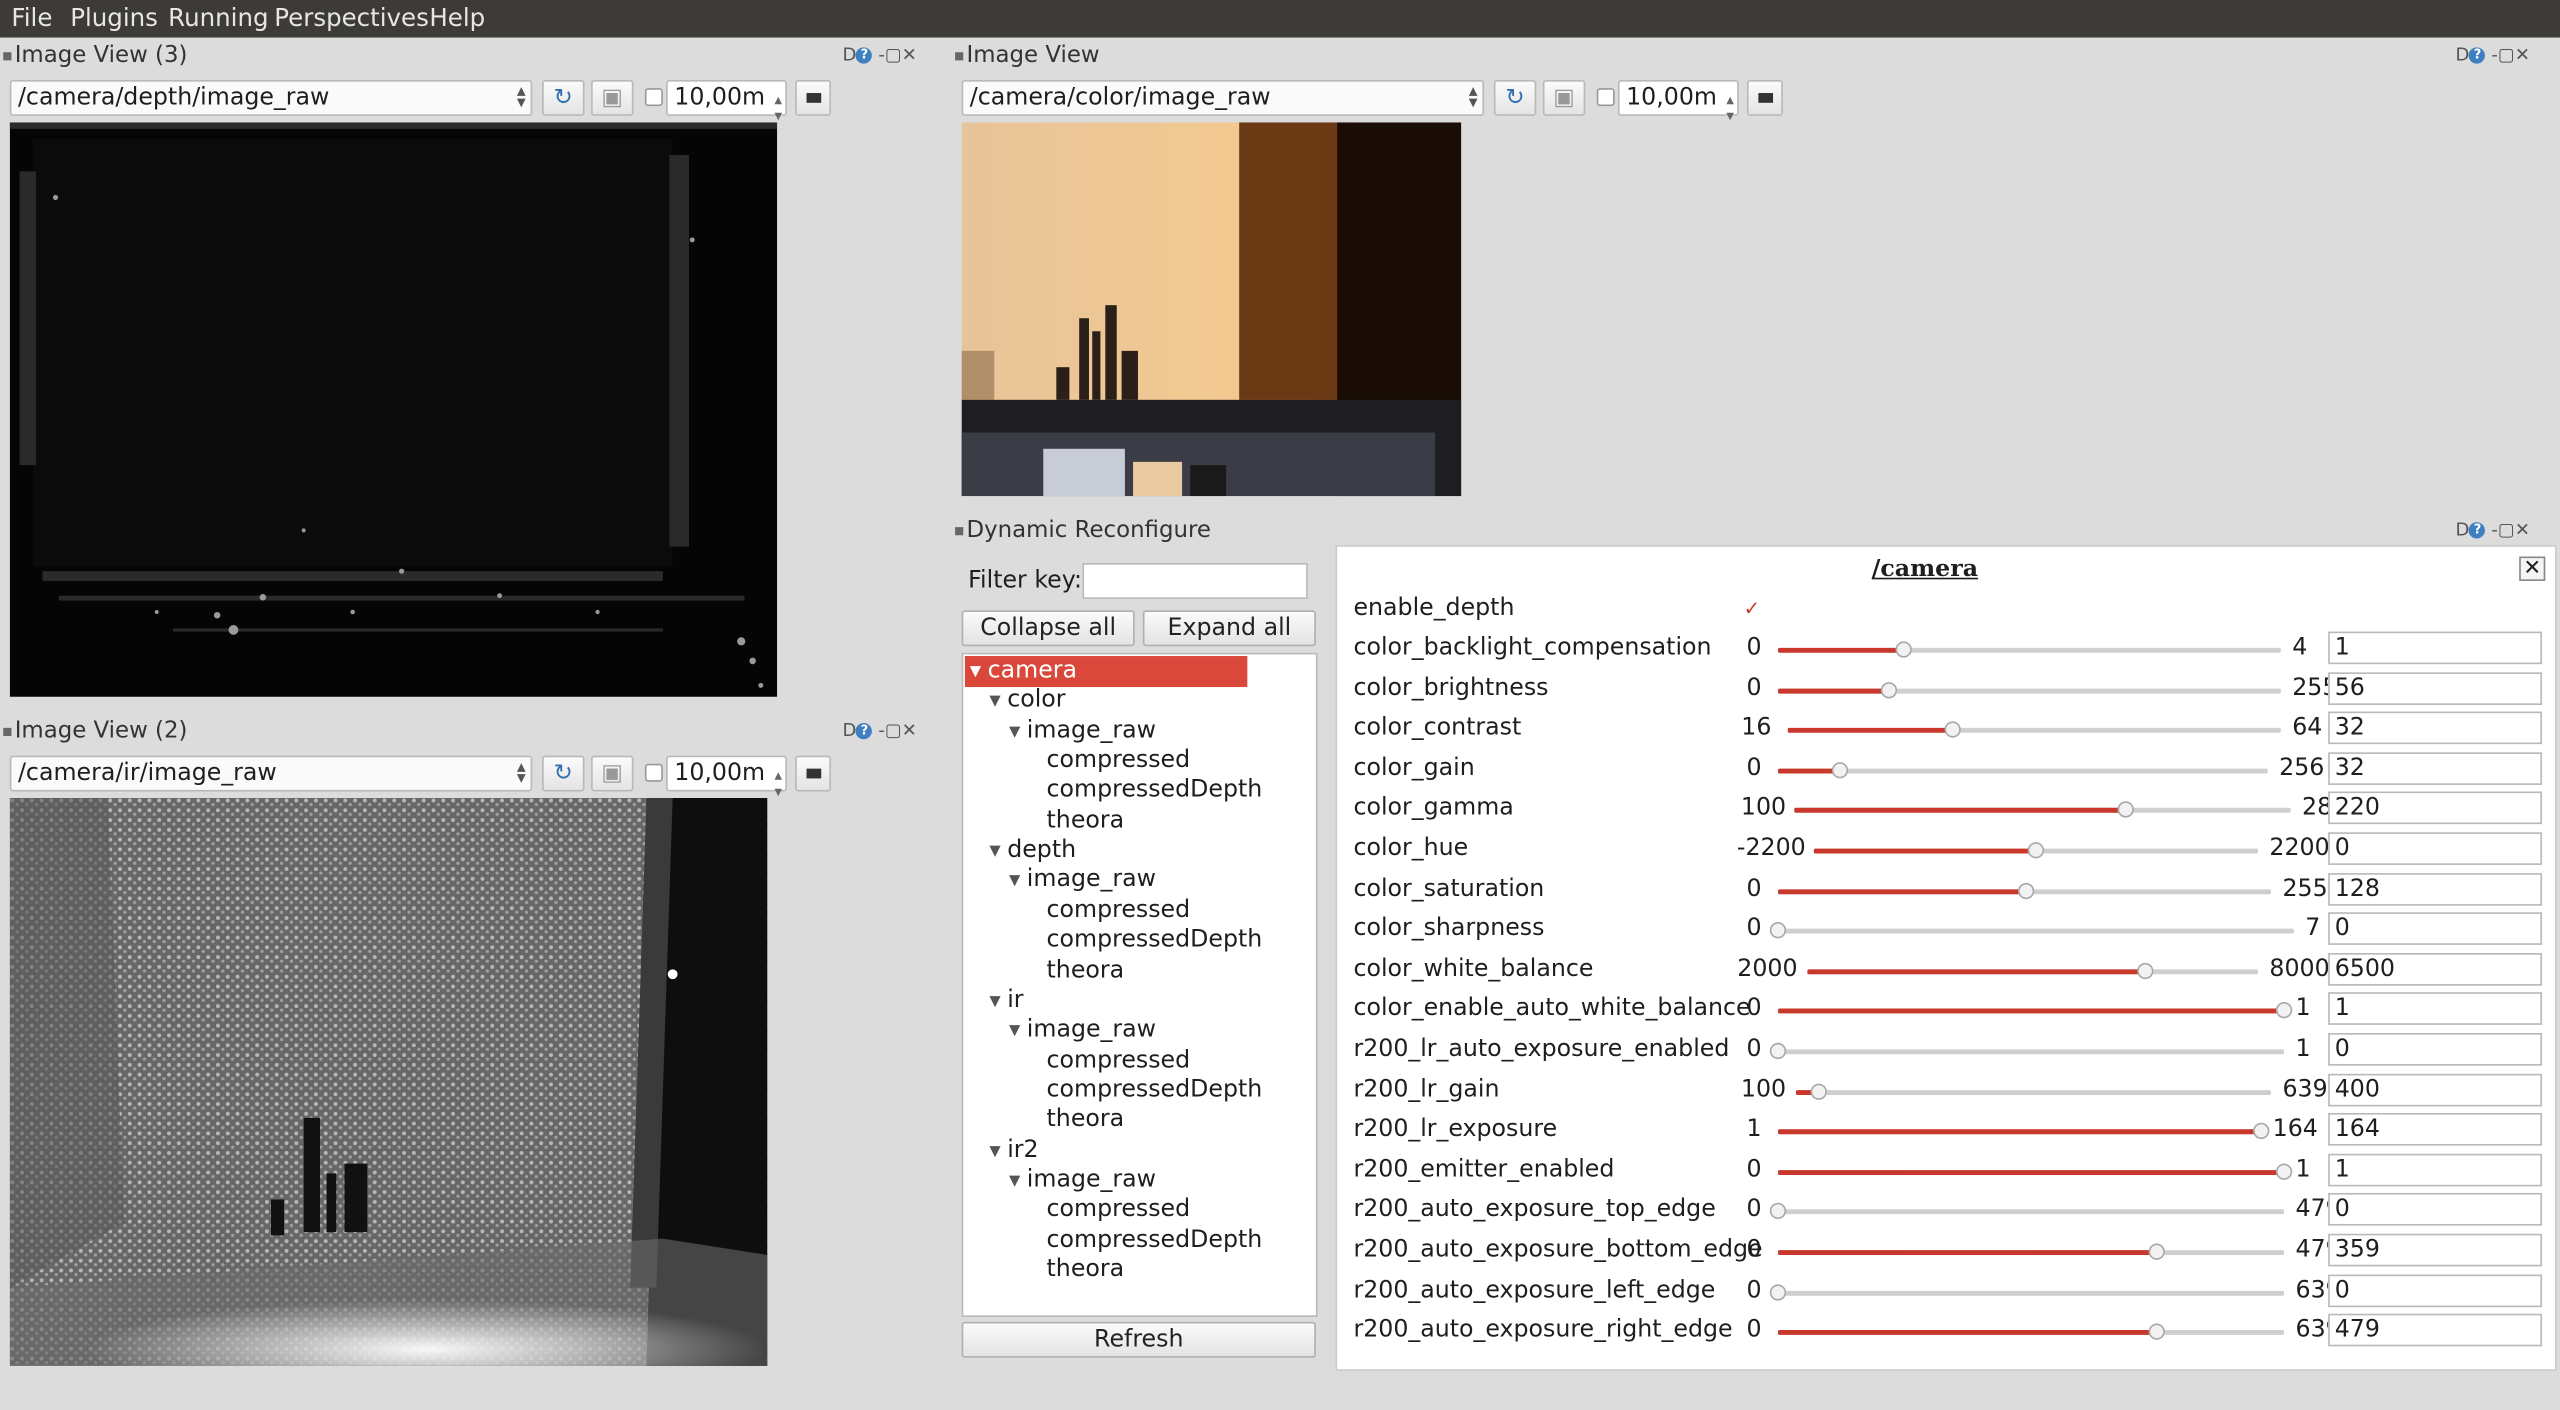  What do you see at coordinates (31, 17) in the screenshot?
I see `menu-file: File` at bounding box center [31, 17].